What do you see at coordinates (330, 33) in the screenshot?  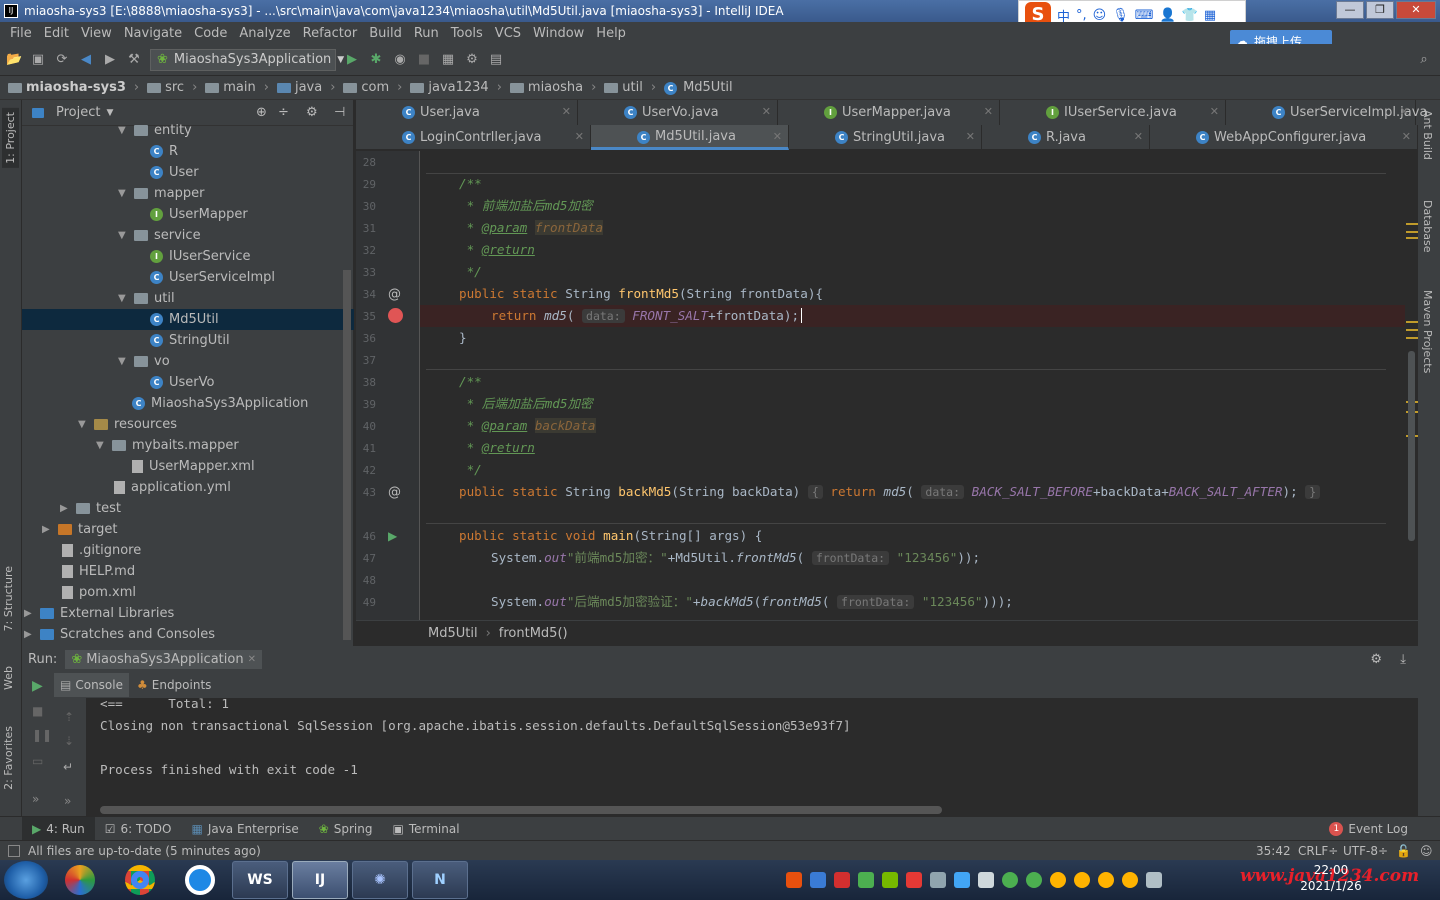 I see `menu-refactor: Refactor` at bounding box center [330, 33].